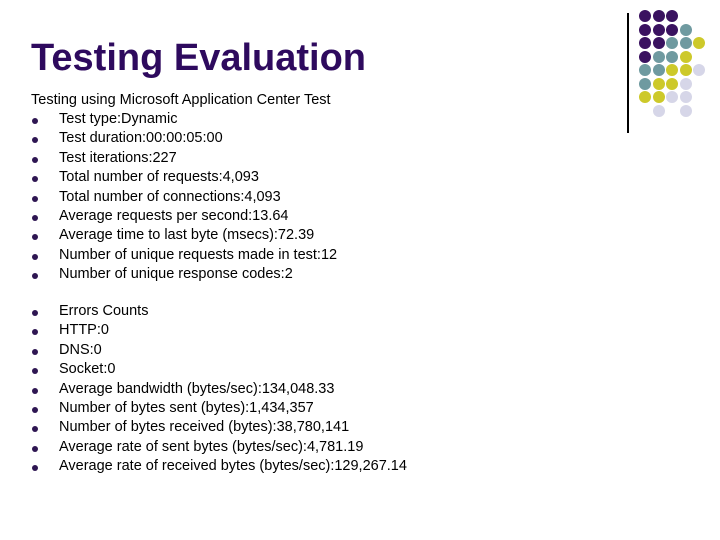 The height and width of the screenshot is (540, 720). Describe the element at coordinates (141, 138) in the screenshot. I see `list-item-text: Test duration:00:00:05:00` at that location.